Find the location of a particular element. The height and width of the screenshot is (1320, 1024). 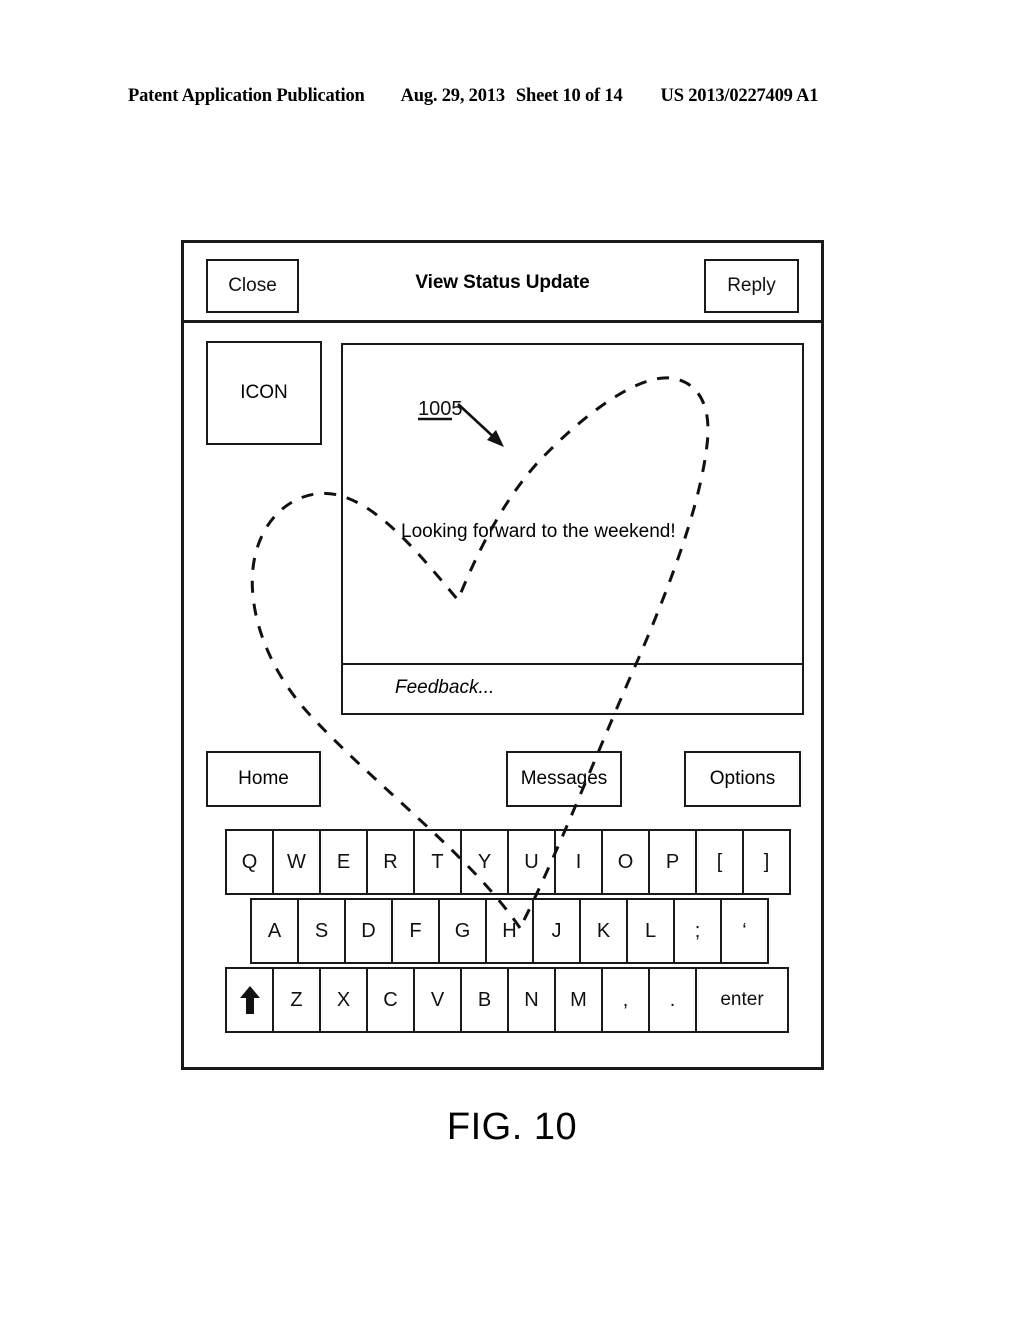

key-h: H is located at coordinates (509, 931).